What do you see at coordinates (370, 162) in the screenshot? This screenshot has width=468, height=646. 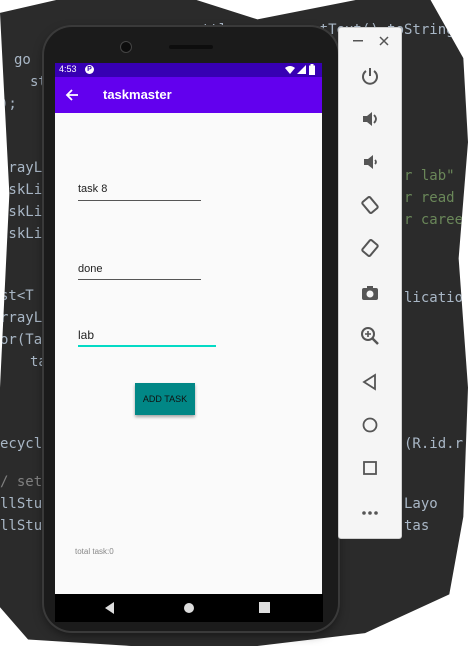 I see `volume-down-icon` at bounding box center [370, 162].